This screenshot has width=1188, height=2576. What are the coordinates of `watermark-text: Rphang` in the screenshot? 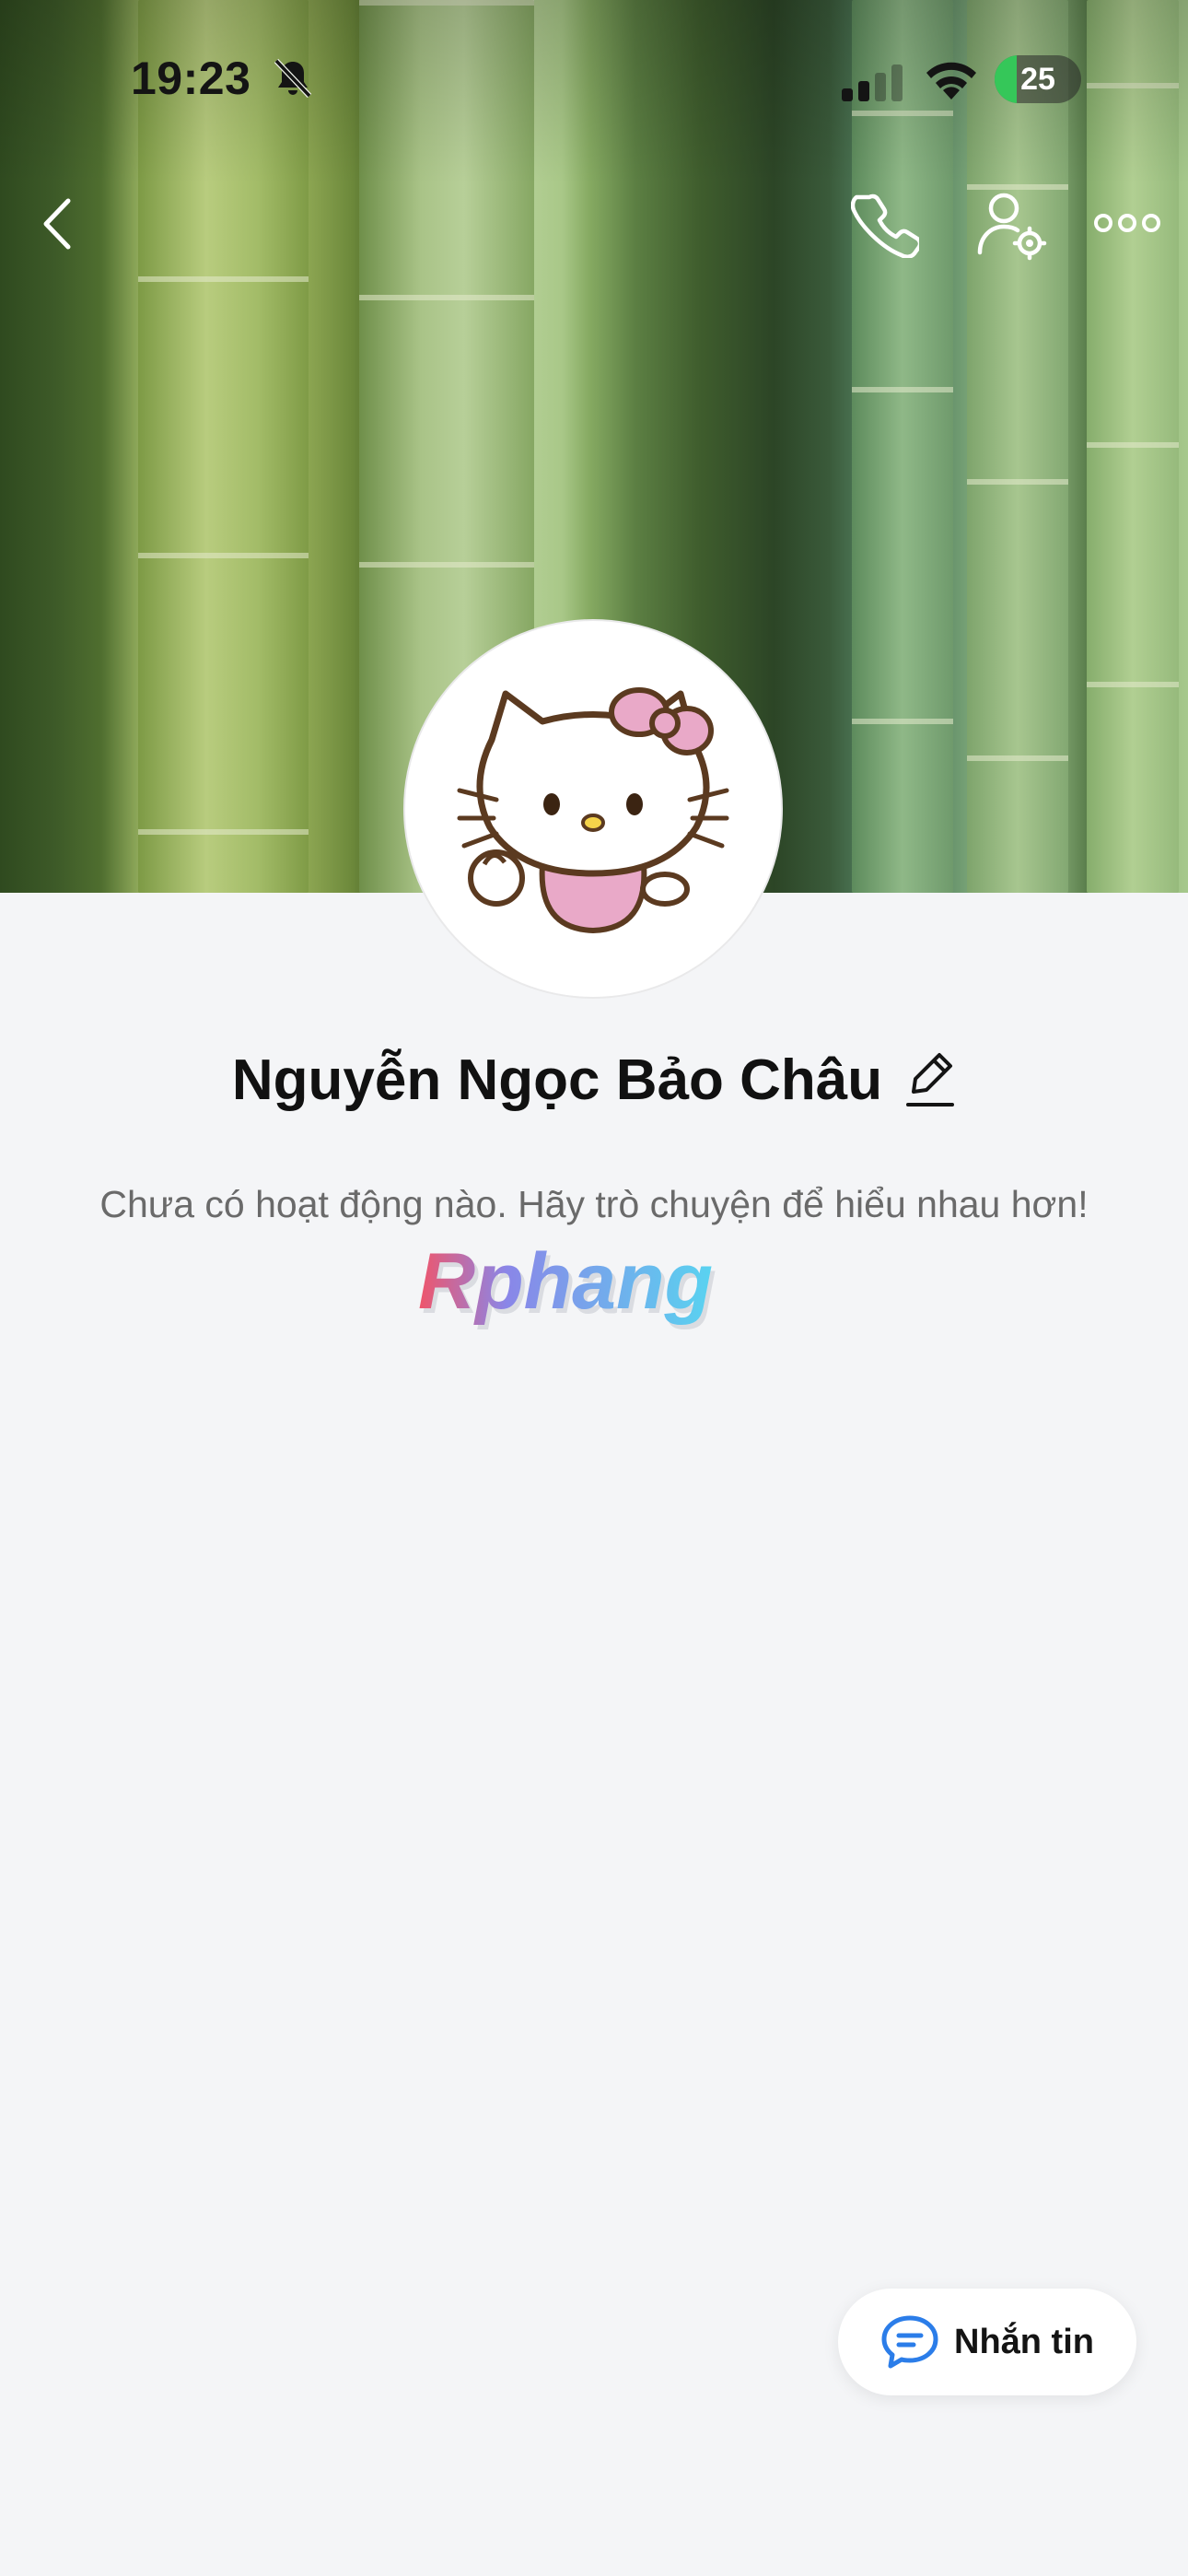 It's located at (565, 1283).